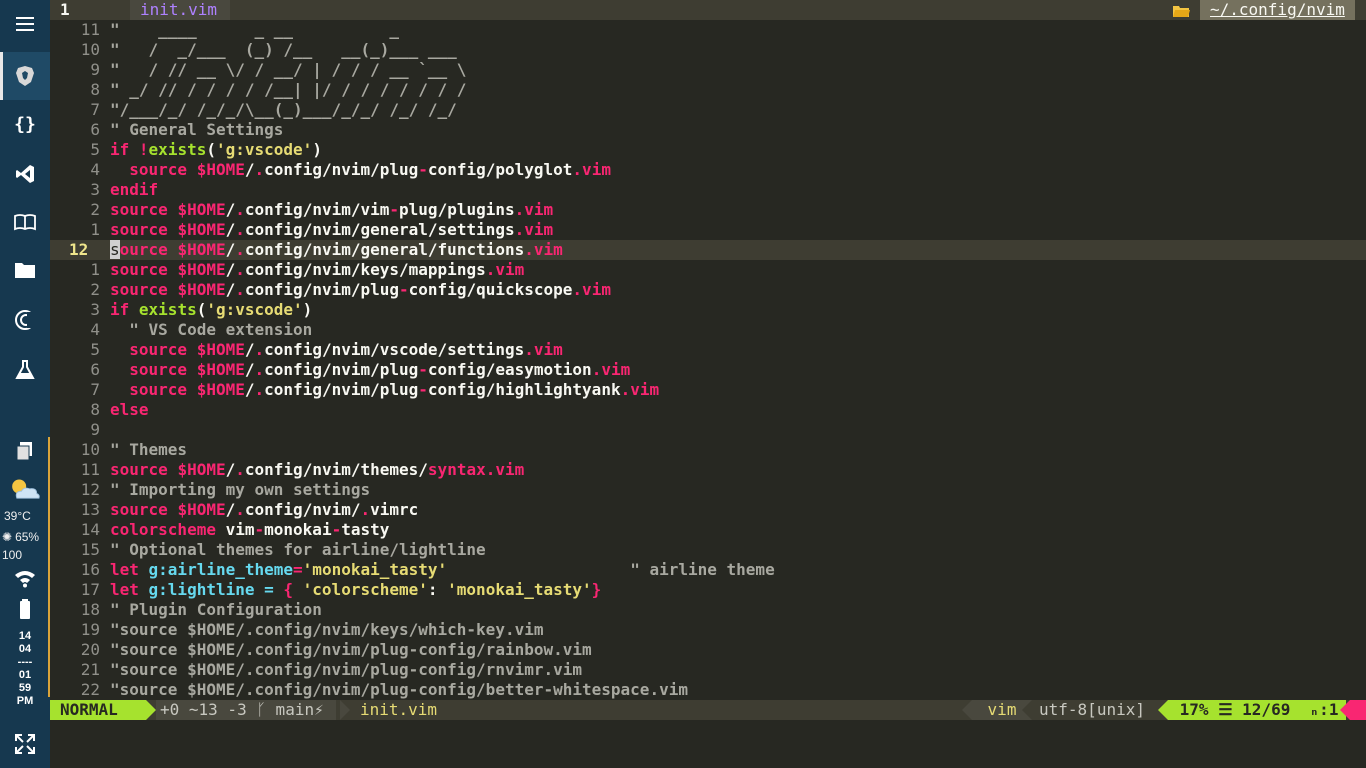 This screenshot has width=1366, height=768. I want to click on battery-icon, so click(25, 609).